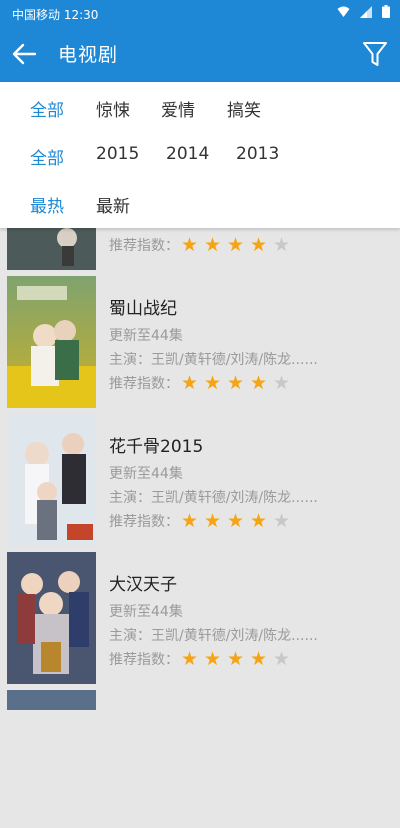 The width and height of the screenshot is (400, 828). Describe the element at coordinates (244, 108) in the screenshot. I see `genre-option-comedy: 搞笑` at that location.